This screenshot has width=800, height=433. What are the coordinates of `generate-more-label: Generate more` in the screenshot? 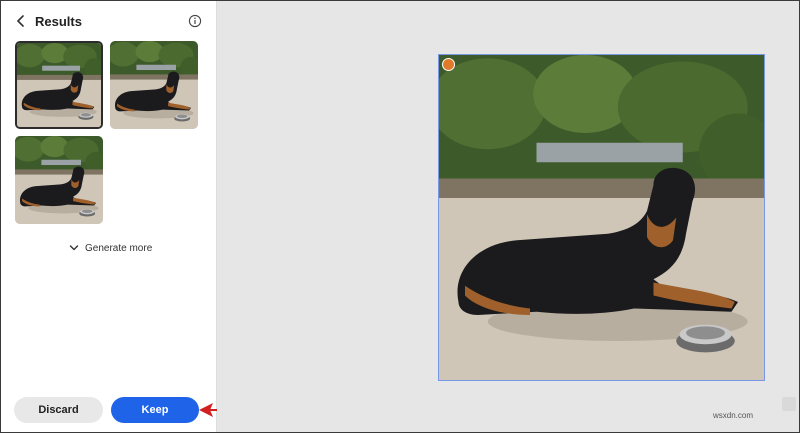 It's located at (119, 248).